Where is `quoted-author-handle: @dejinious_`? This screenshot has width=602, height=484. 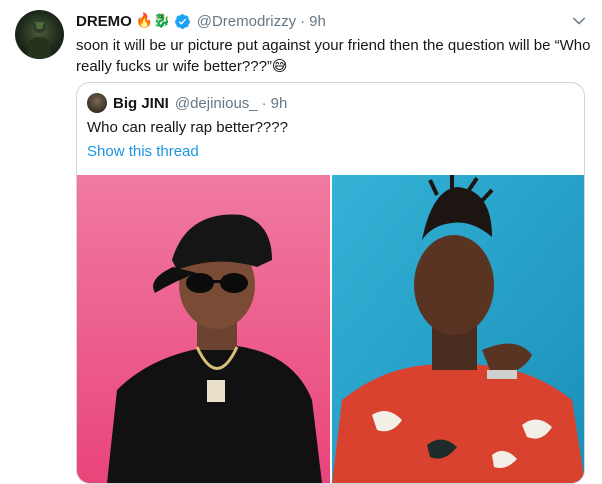 quoted-author-handle: @dejinious_ is located at coordinates (216, 103).